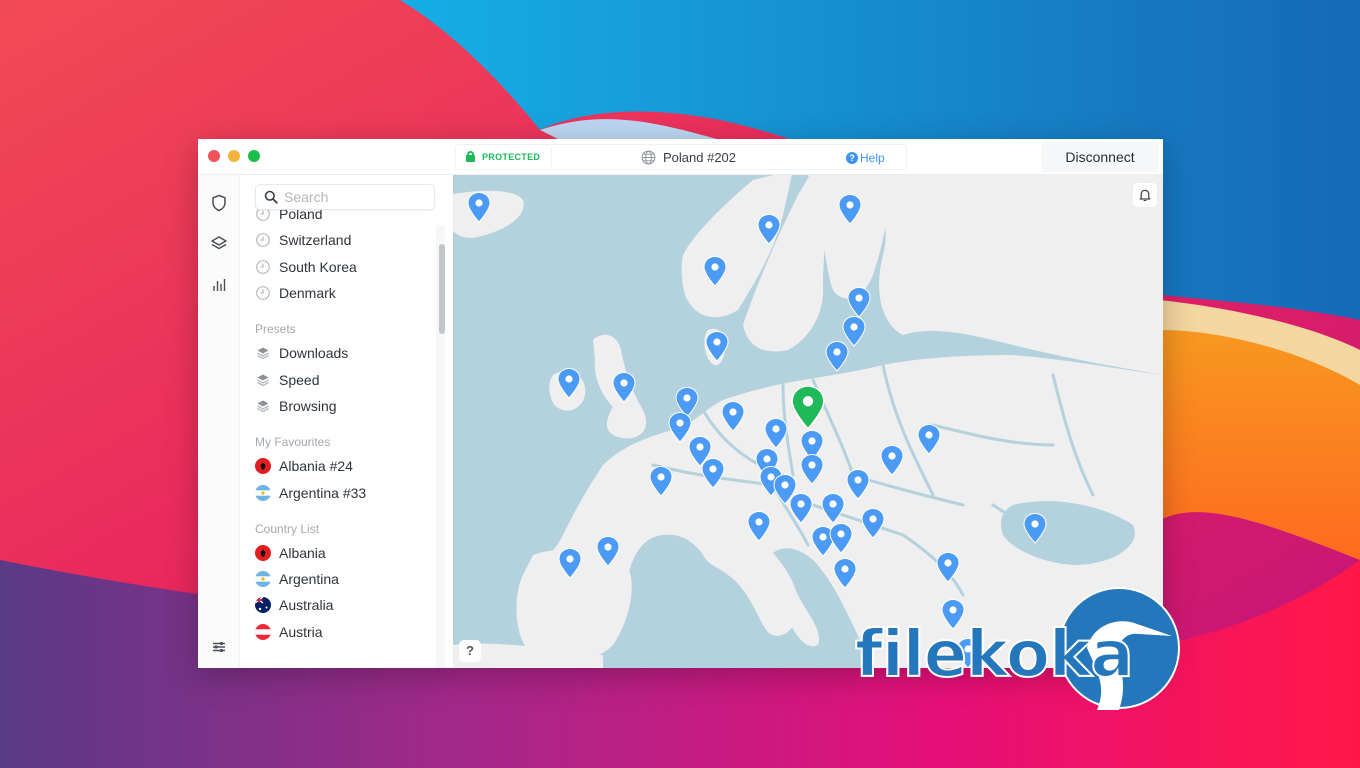 This screenshot has width=1360, height=768. I want to click on disconnect-button: Disconnect, so click(1100, 157).